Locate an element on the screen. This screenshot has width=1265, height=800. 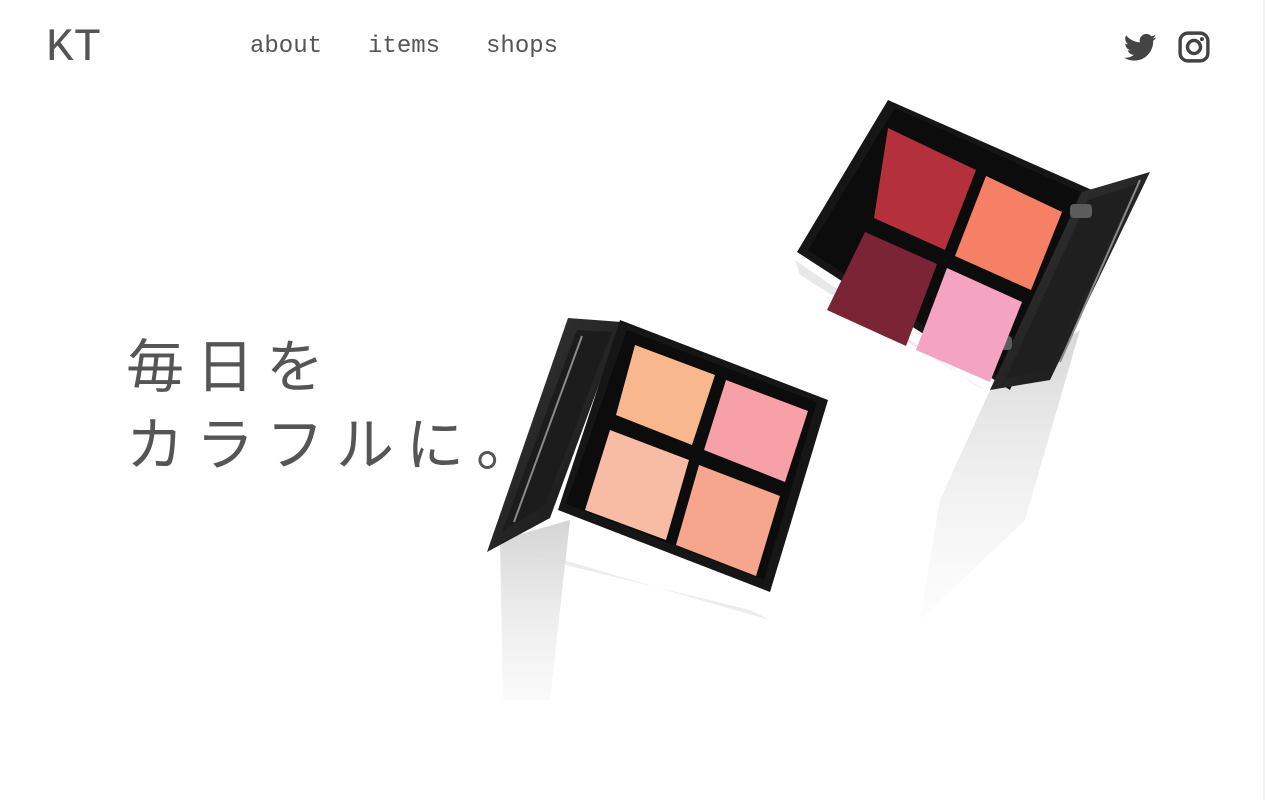
instagram-icon is located at coordinates (1194, 47).